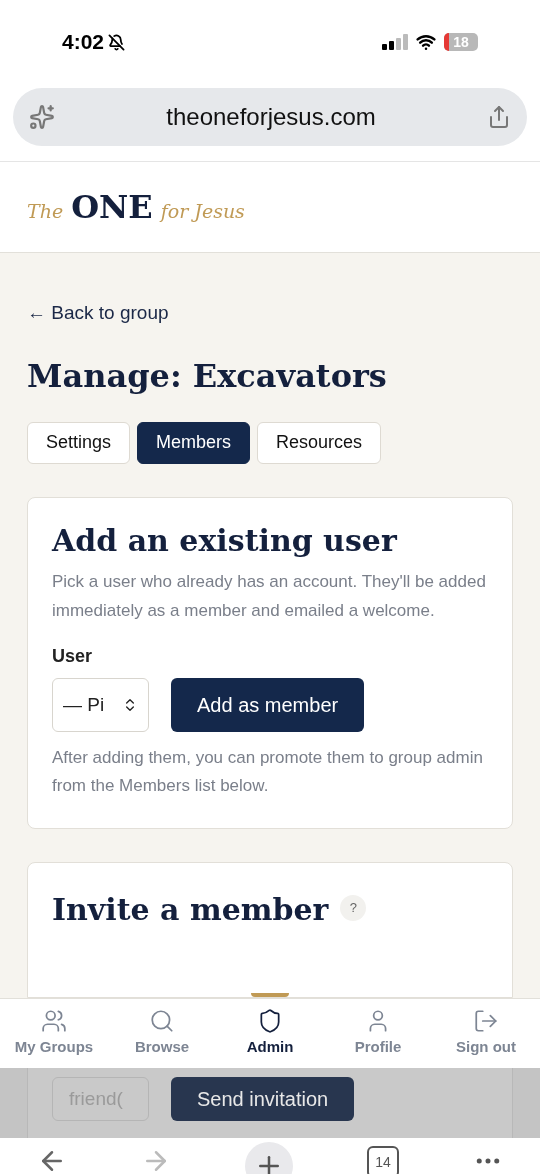 The height and width of the screenshot is (1174, 540). What do you see at coordinates (73, 656) in the screenshot?
I see `field-label: User` at bounding box center [73, 656].